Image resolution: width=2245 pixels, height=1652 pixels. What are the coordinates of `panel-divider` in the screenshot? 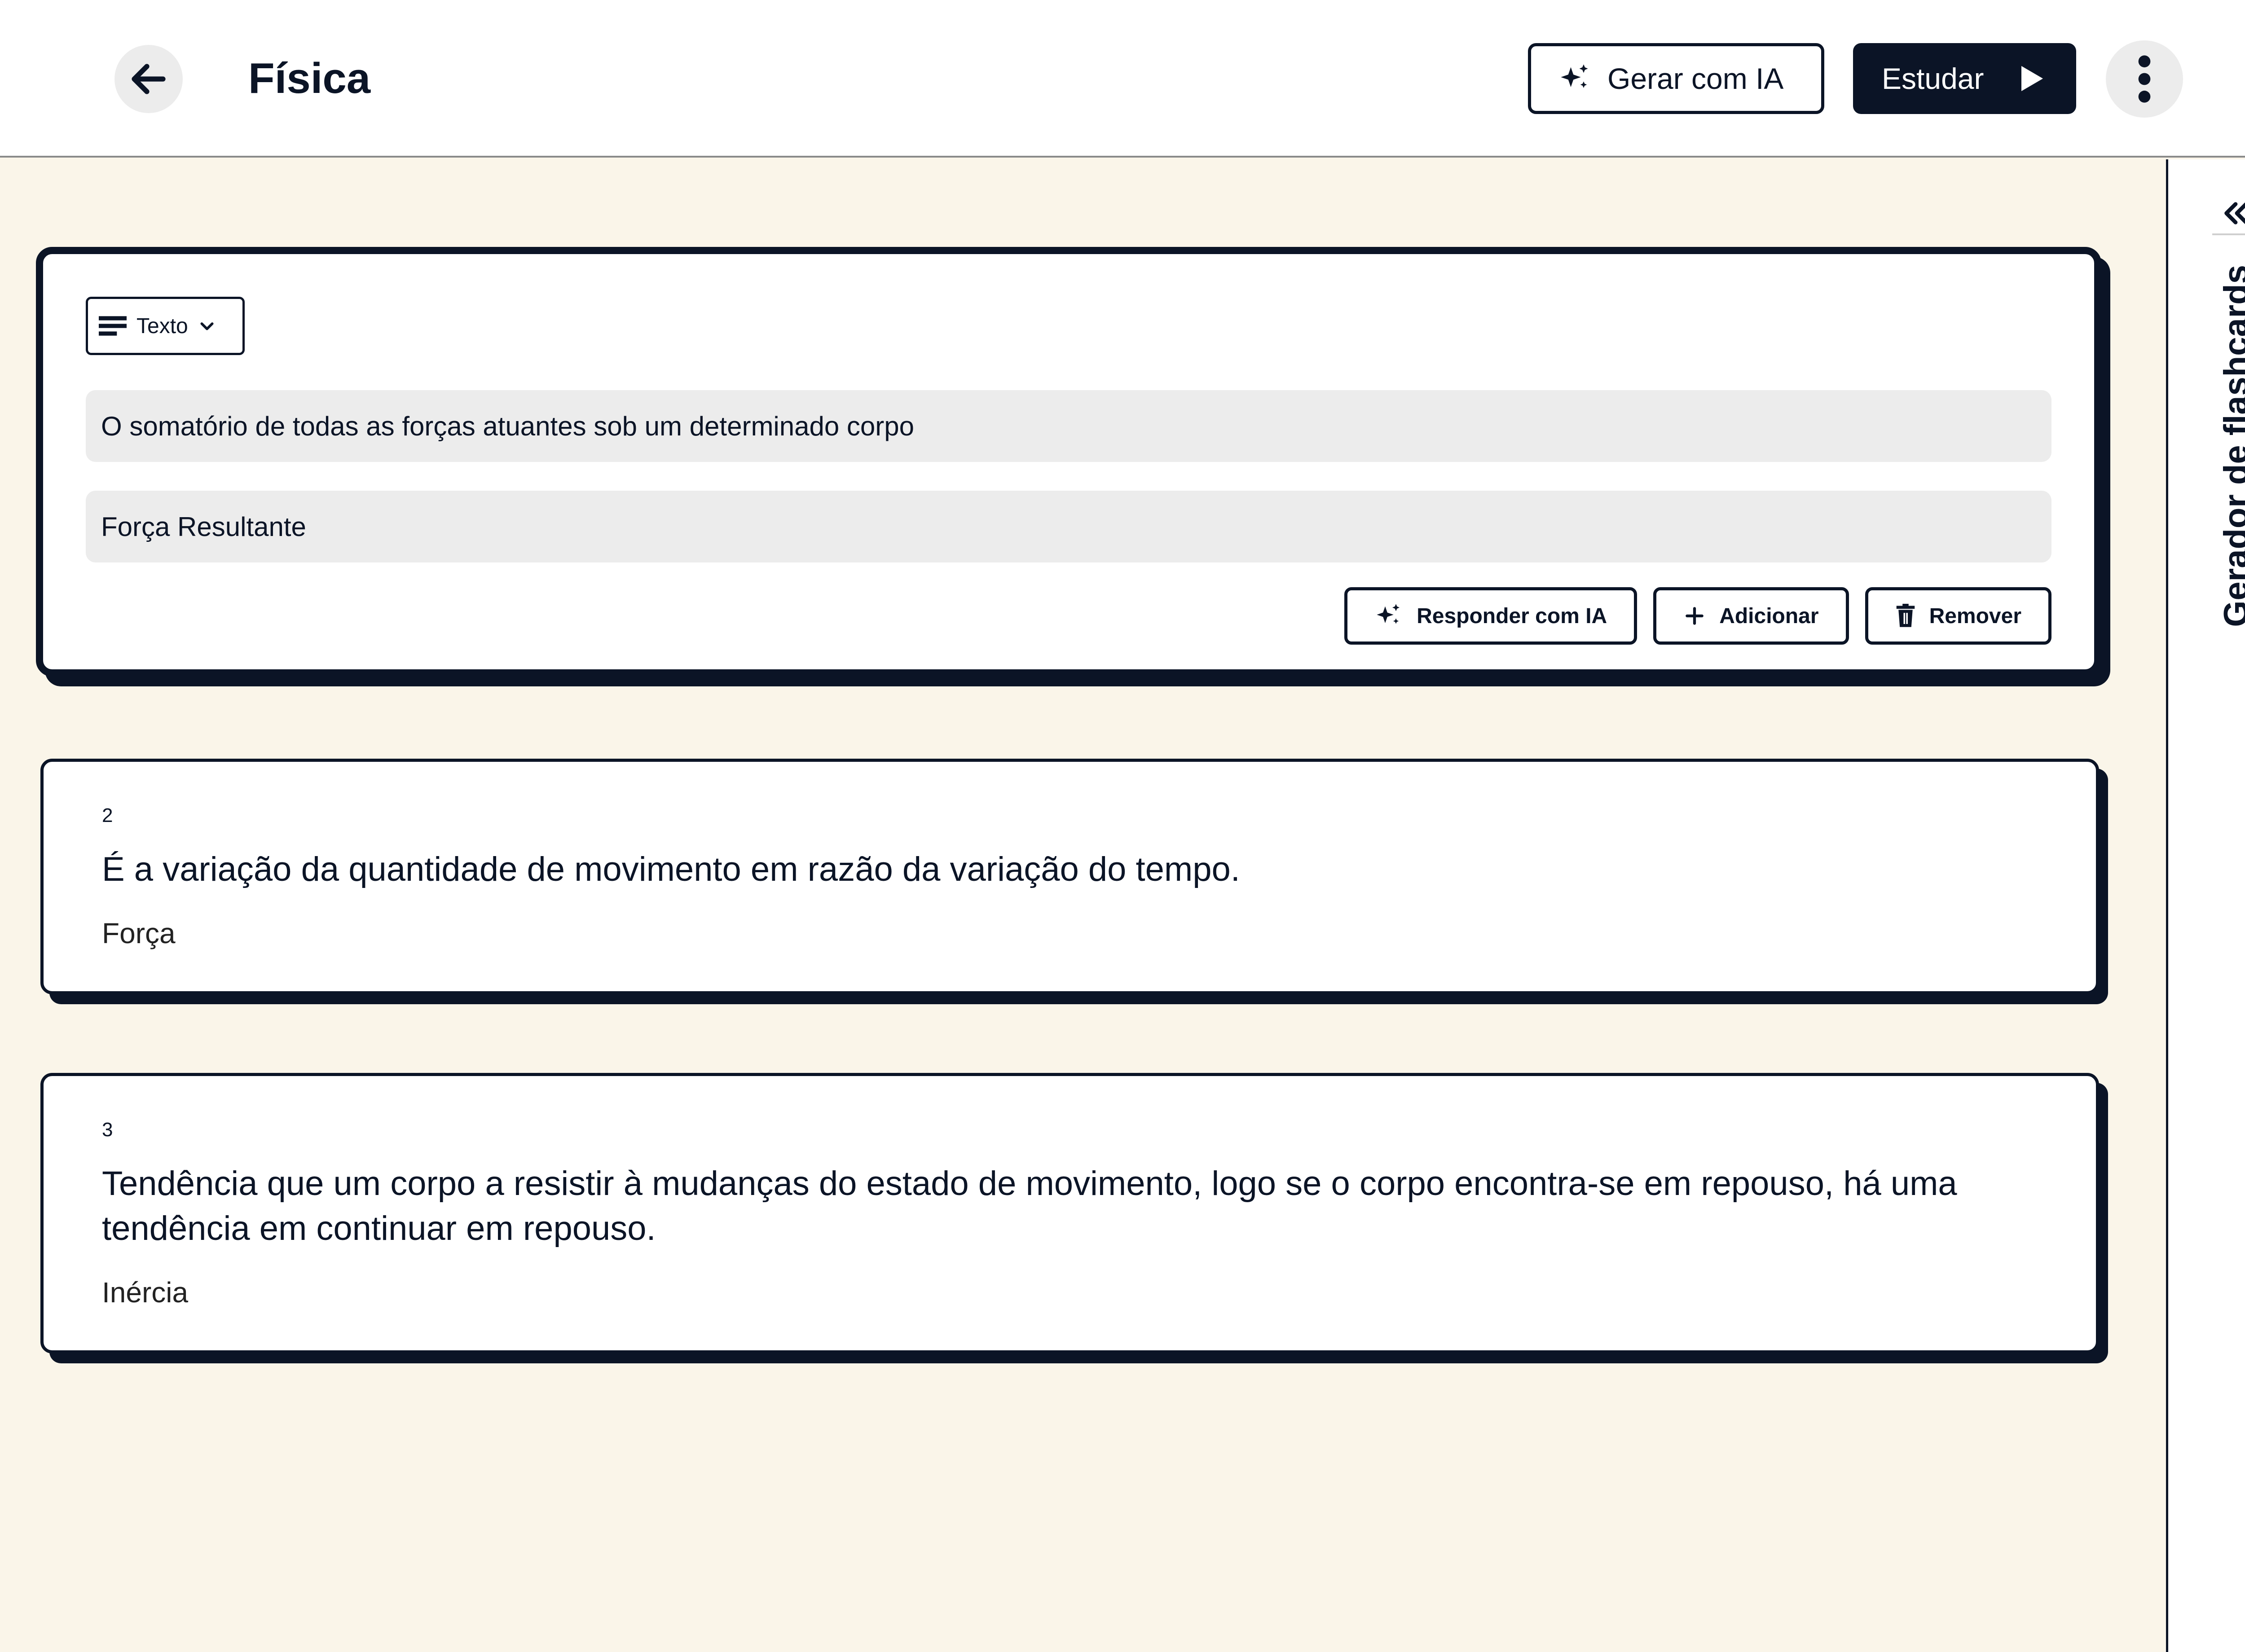 It's located at (2228, 234).